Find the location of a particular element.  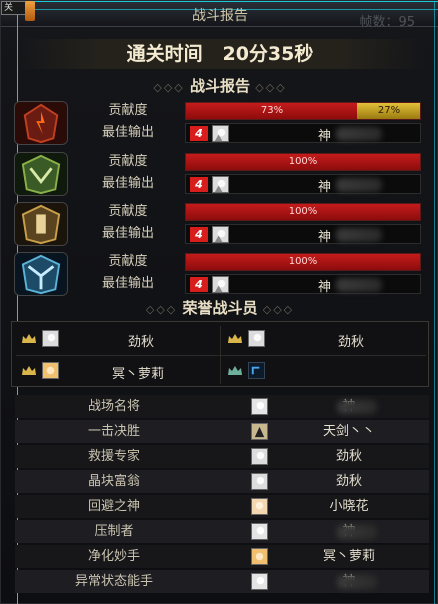

clear-time-value: 20分35秒 is located at coordinates (268, 54).